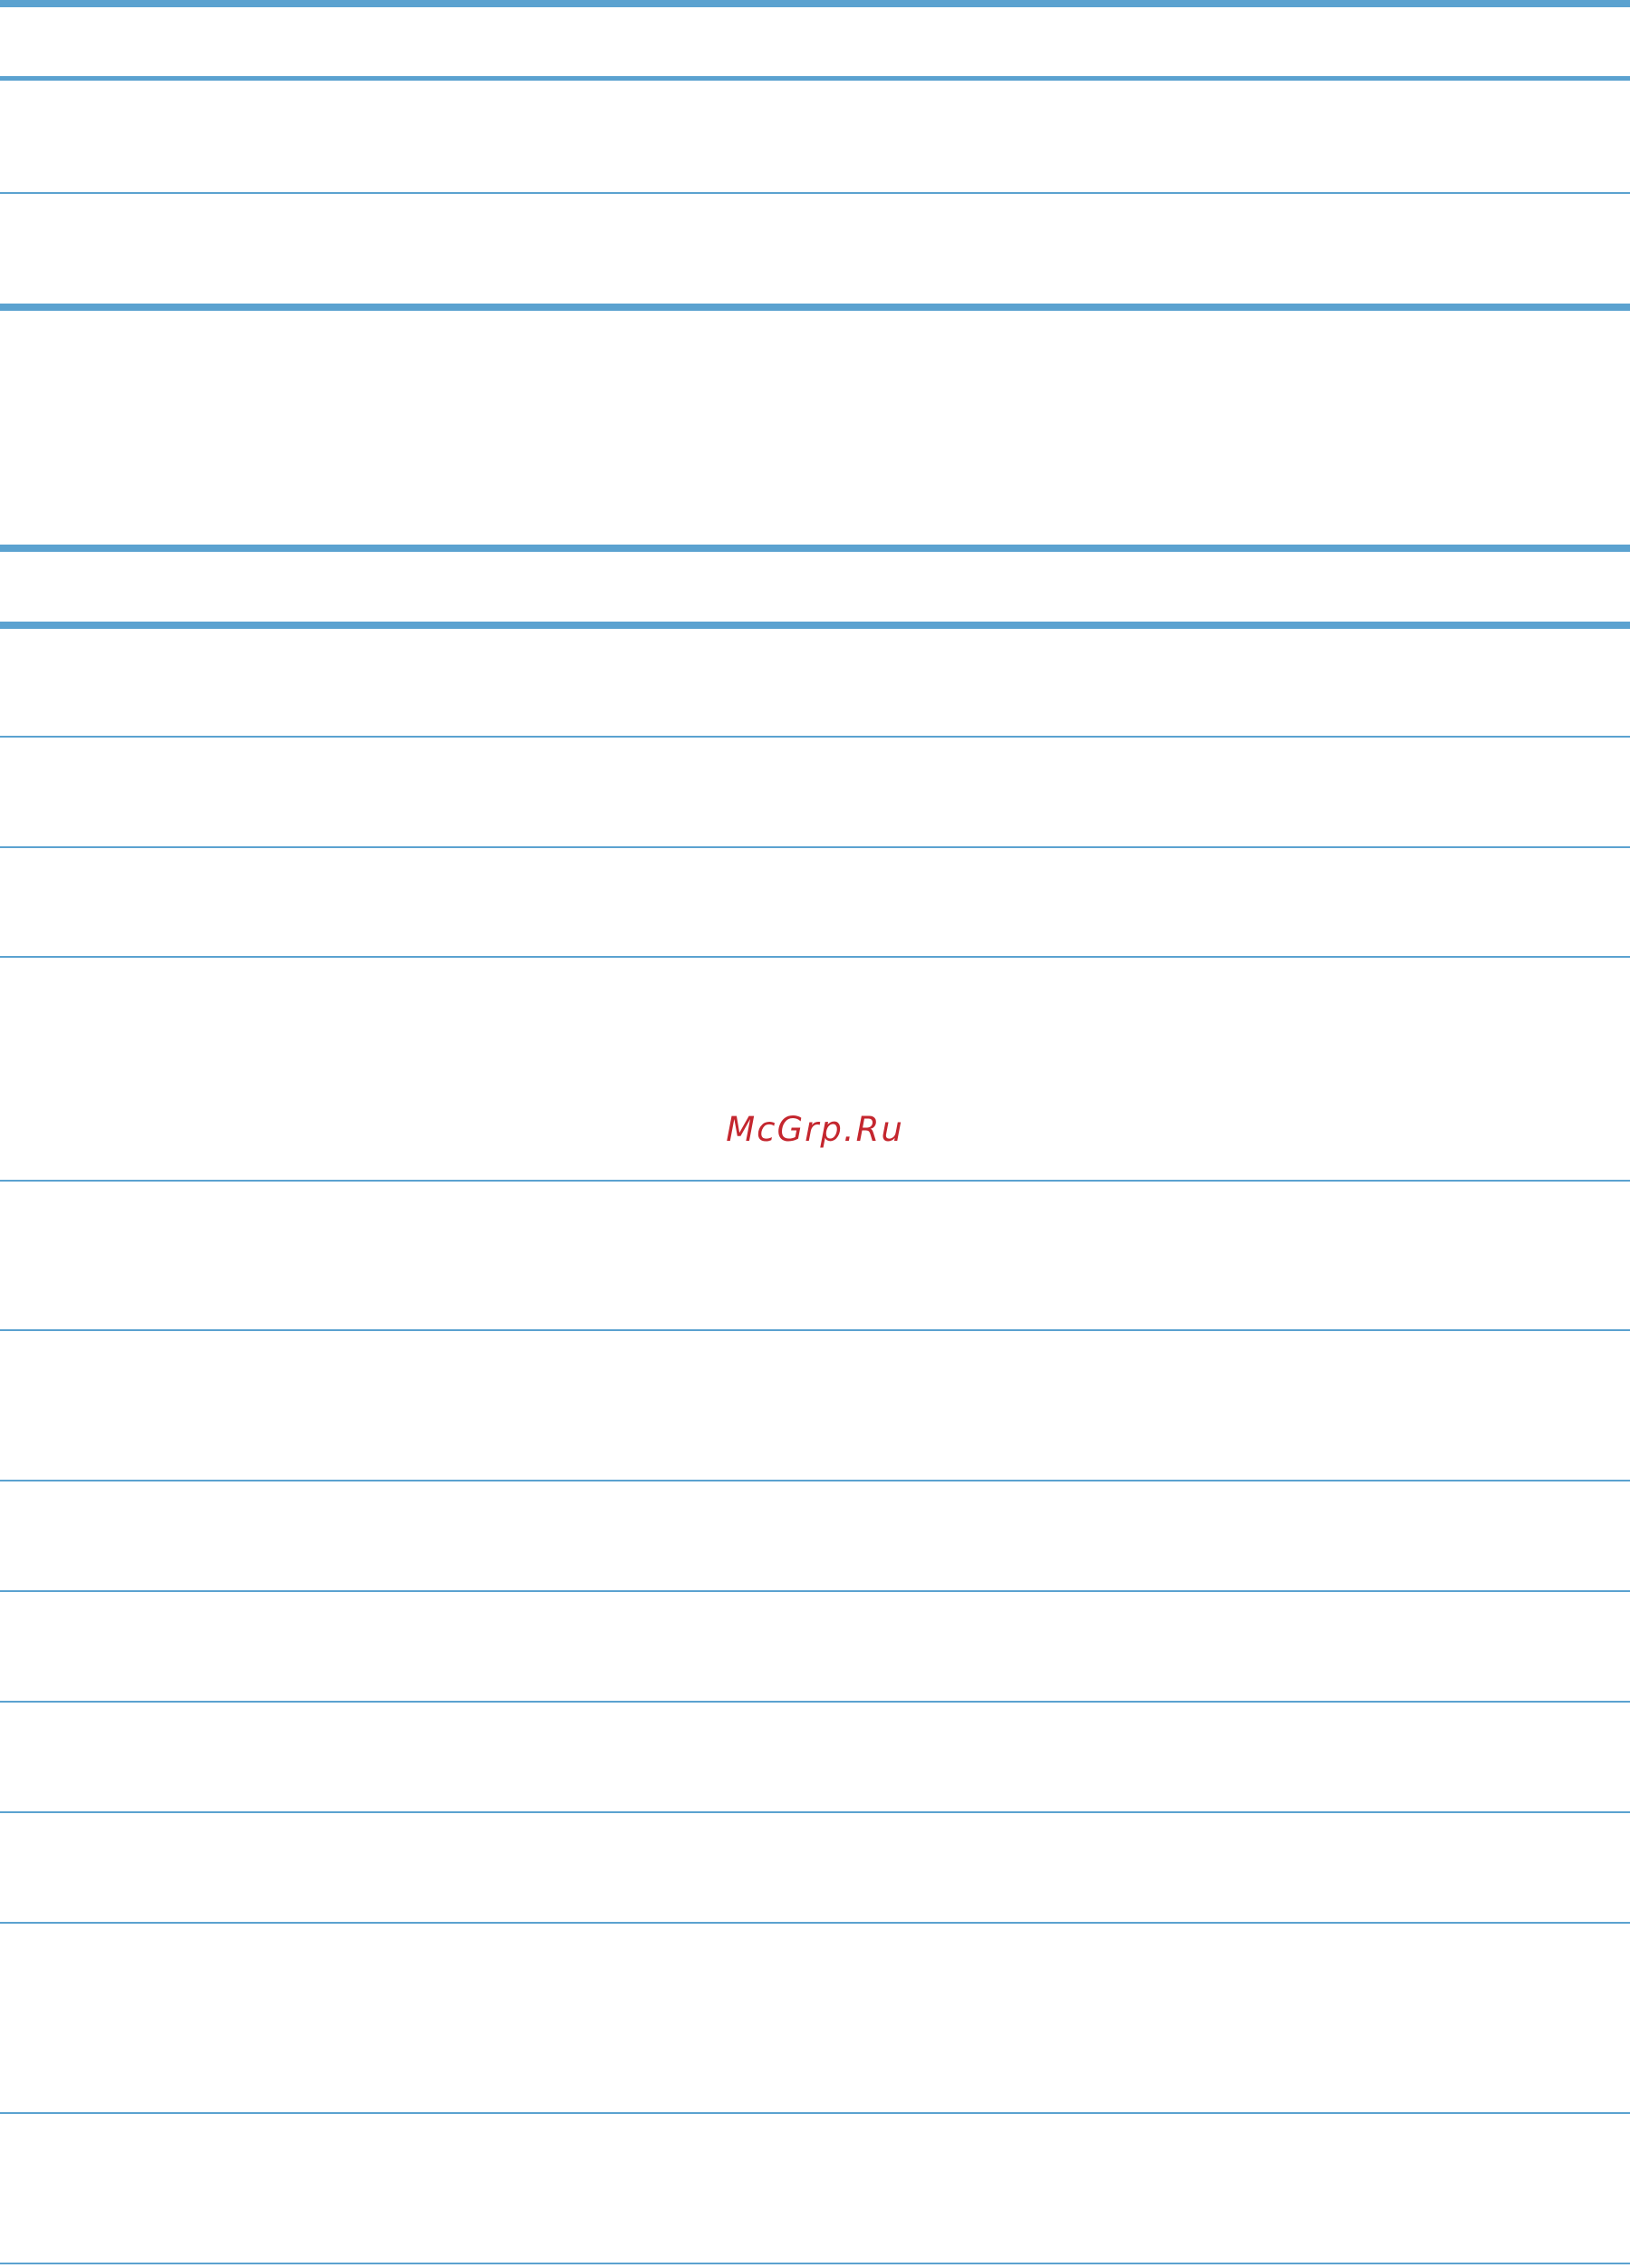 This screenshot has width=1630, height=2268. What do you see at coordinates (815, 1129) in the screenshot?
I see `watermark-text: McGrp.Ru` at bounding box center [815, 1129].